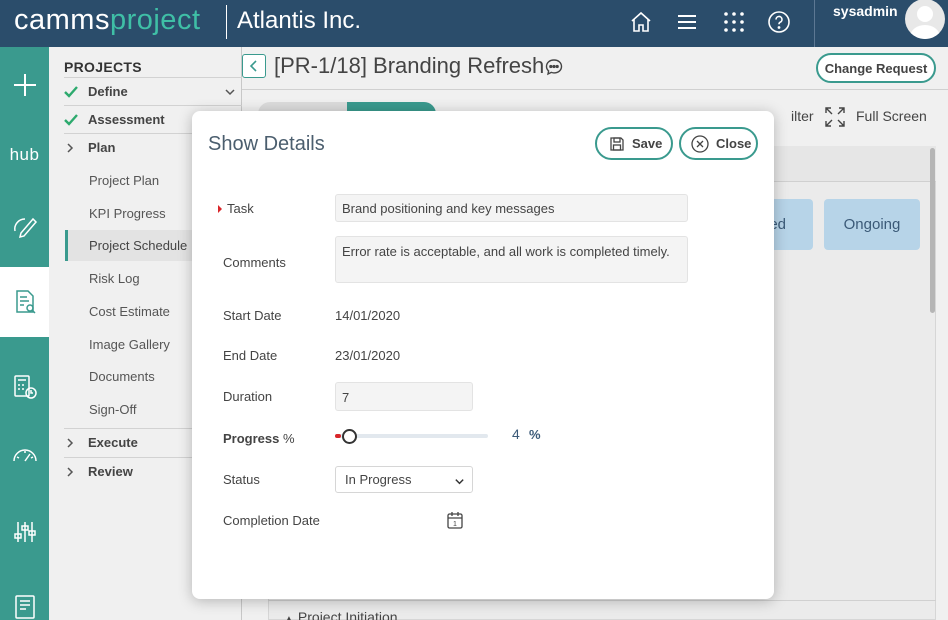 Image resolution: width=948 pixels, height=620 pixels. Describe the element at coordinates (289, 438) in the screenshot. I see `progress-unit: %` at that location.